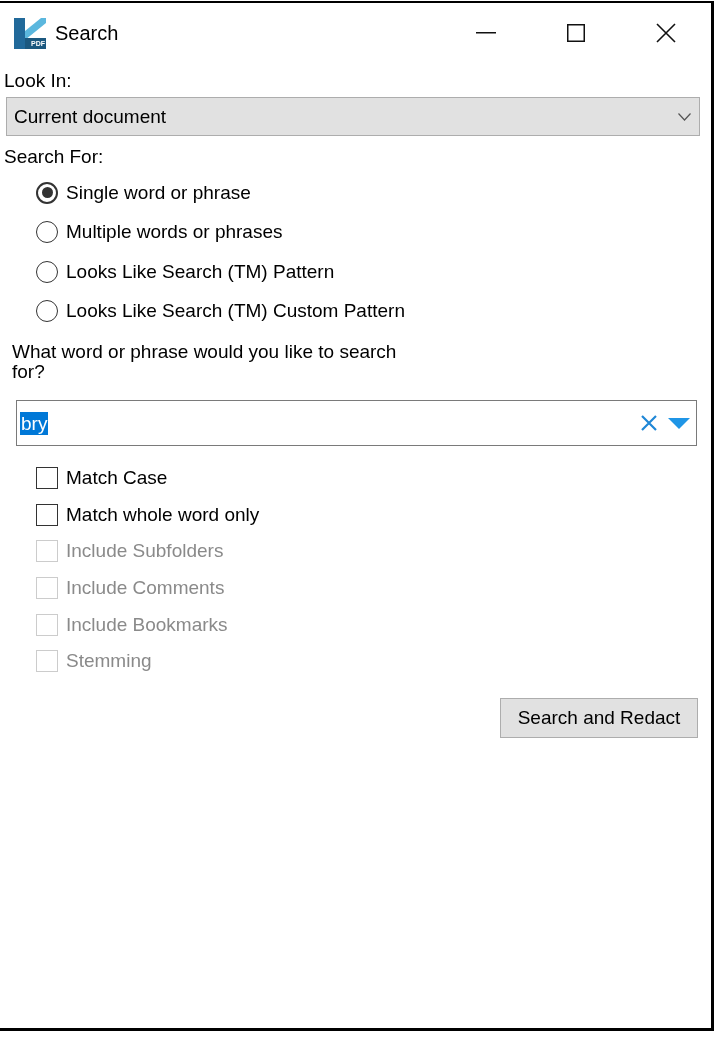 The width and height of the screenshot is (722, 1040). What do you see at coordinates (205, 362) in the screenshot?
I see `search-prompt: What word or phrase would you like to search for?` at bounding box center [205, 362].